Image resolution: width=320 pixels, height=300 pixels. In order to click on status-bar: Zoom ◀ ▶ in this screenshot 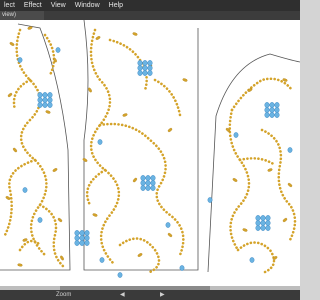, I will do `click(150, 295)`.